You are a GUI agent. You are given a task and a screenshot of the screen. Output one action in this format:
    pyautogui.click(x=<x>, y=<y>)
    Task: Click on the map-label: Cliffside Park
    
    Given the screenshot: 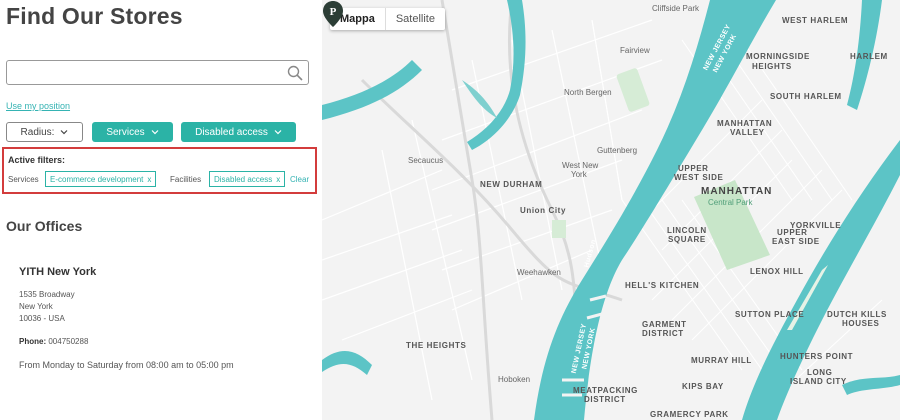 What is the action you would take?
    pyautogui.click(x=675, y=8)
    